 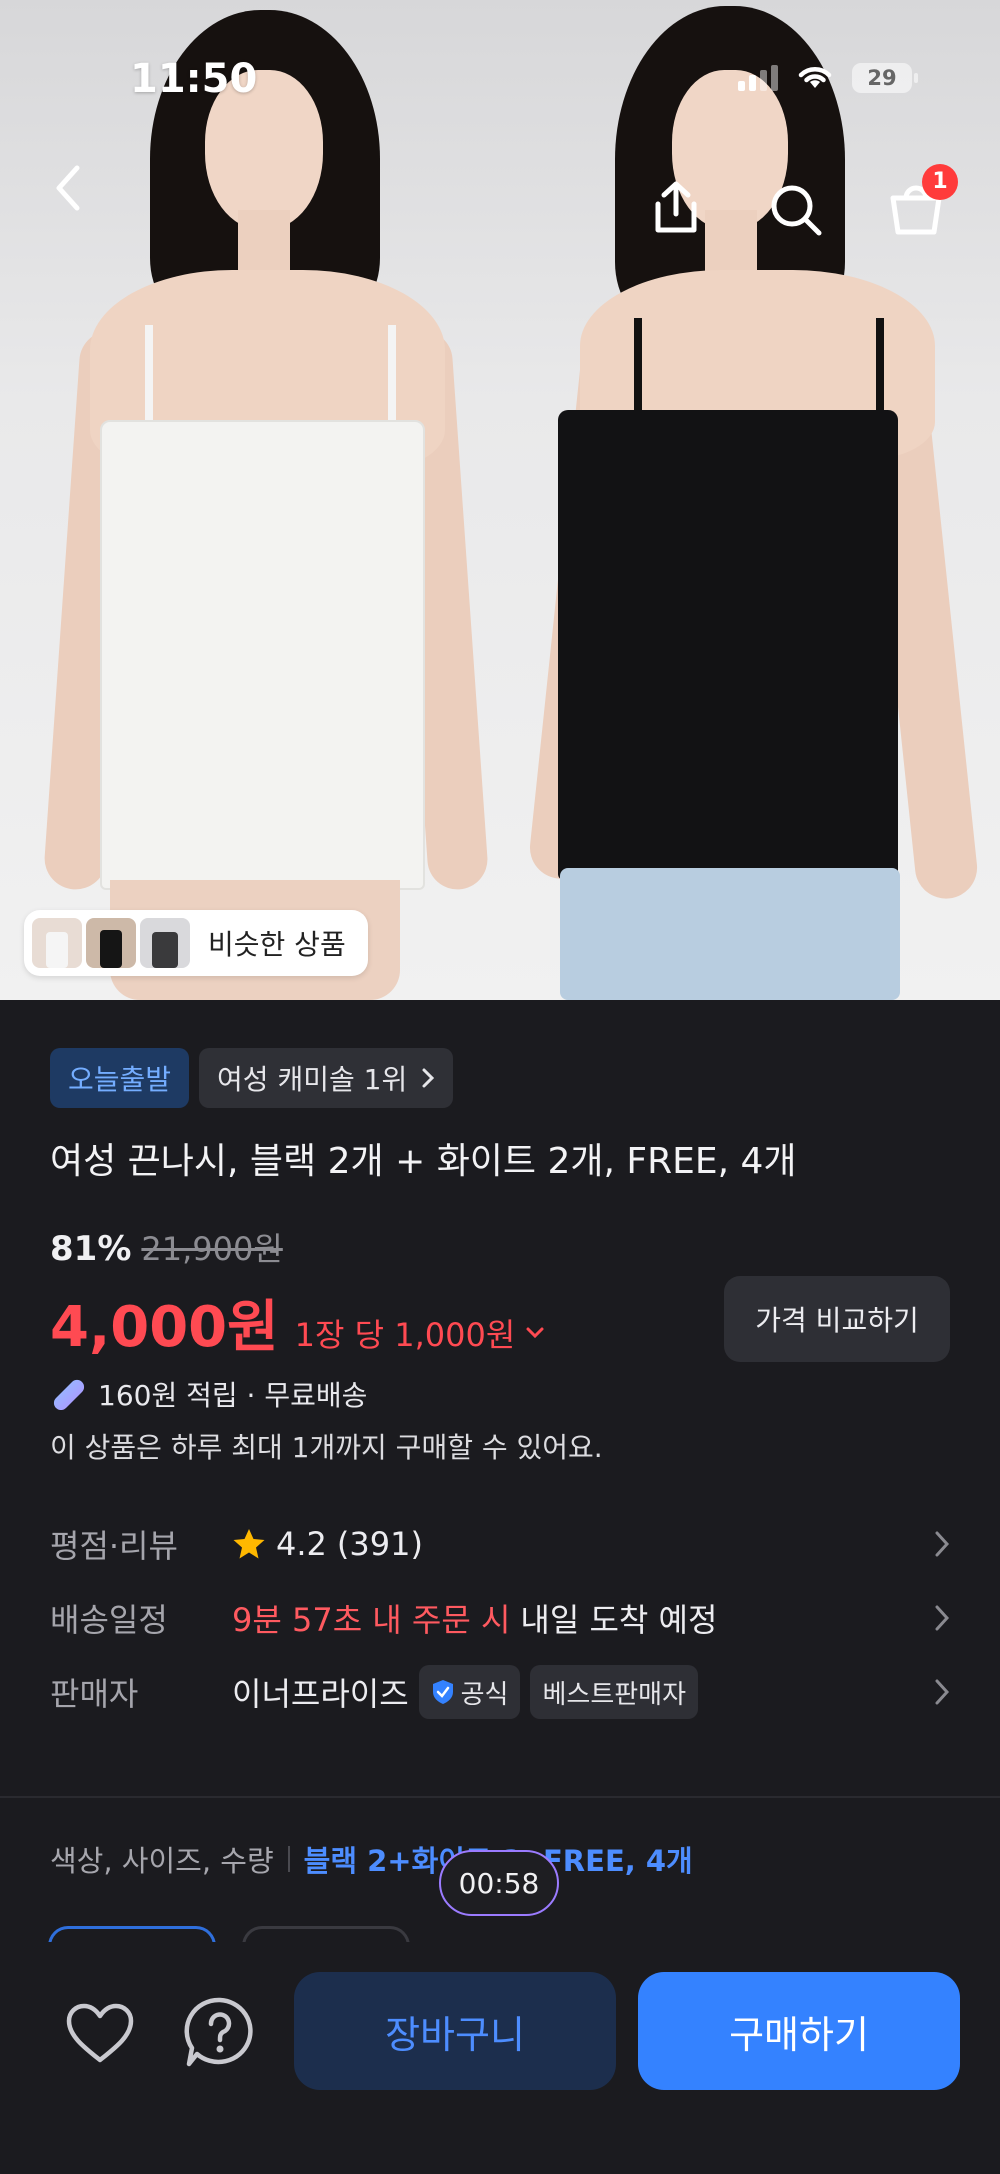 What do you see at coordinates (499, 1883) in the screenshot?
I see `countdown-timer: 00:58` at bounding box center [499, 1883].